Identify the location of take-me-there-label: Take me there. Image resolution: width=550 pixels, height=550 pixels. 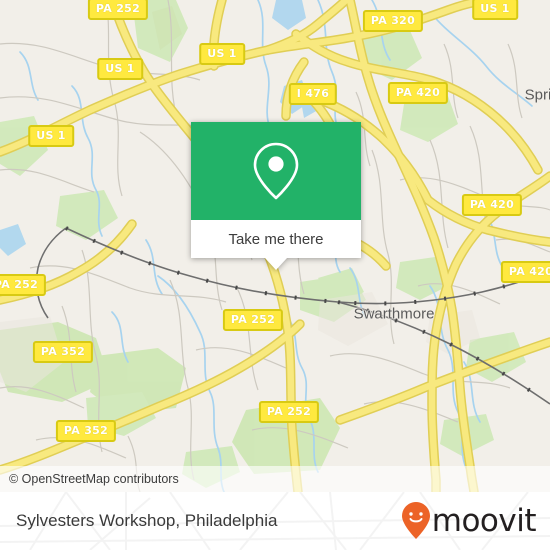
(276, 239).